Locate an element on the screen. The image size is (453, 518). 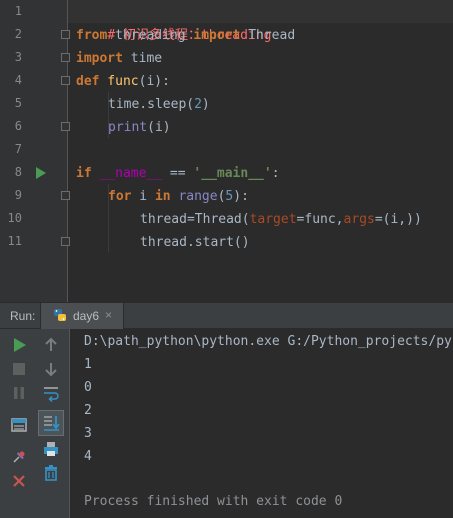
run-tab: day6 × is located at coordinates (82, 316).